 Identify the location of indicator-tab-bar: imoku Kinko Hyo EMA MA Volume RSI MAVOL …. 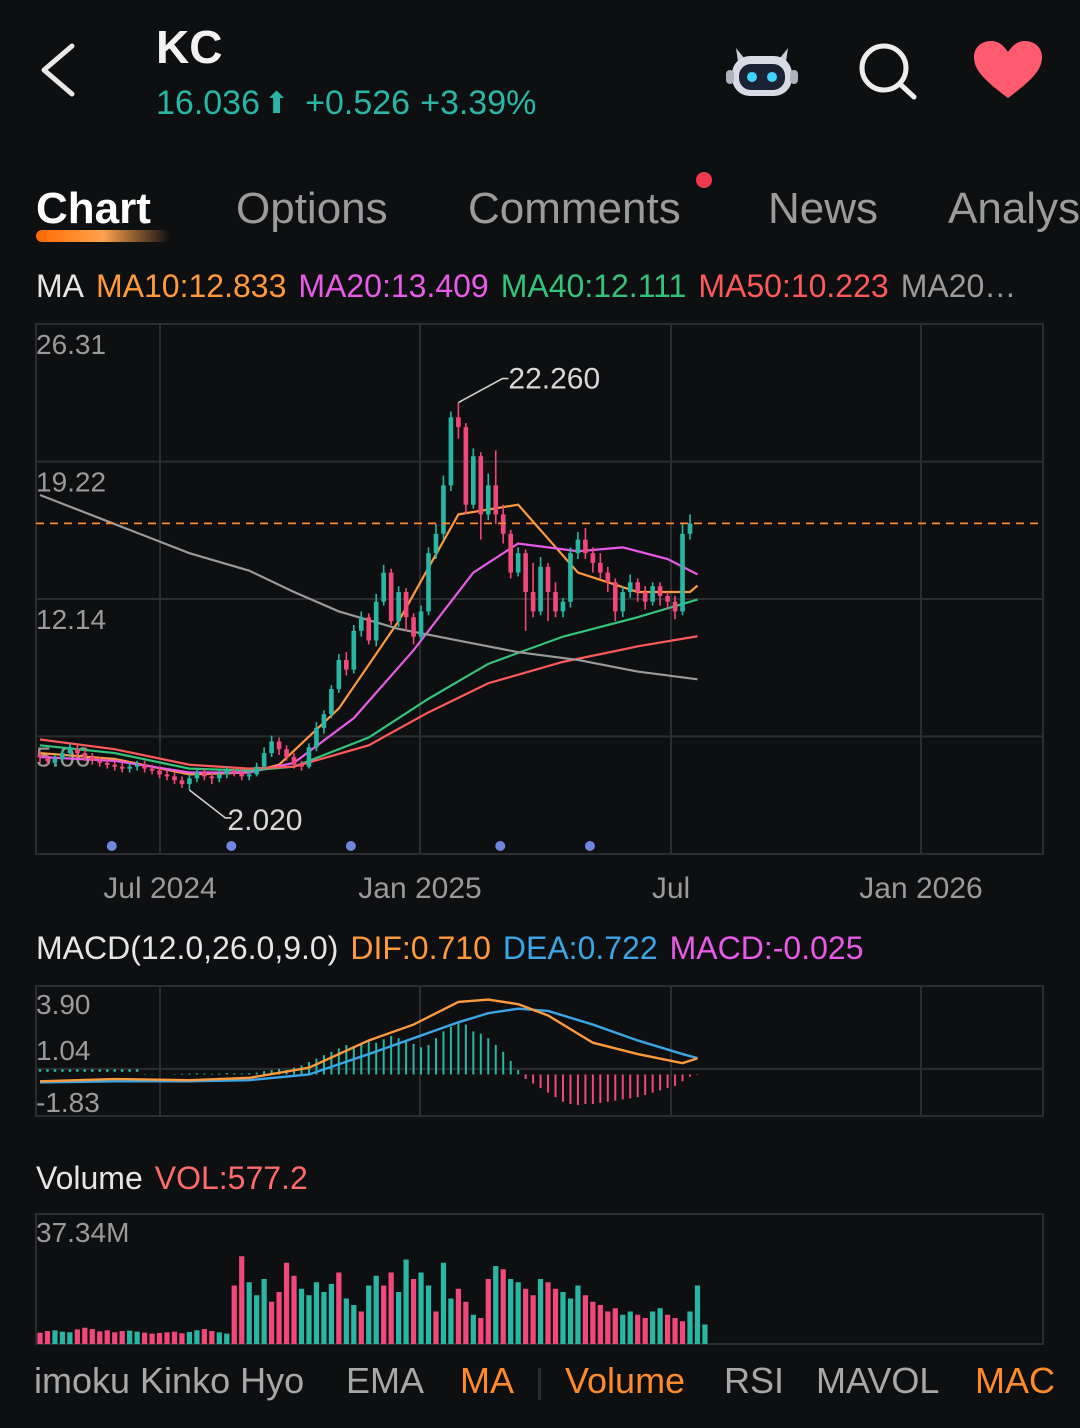
(540, 1385).